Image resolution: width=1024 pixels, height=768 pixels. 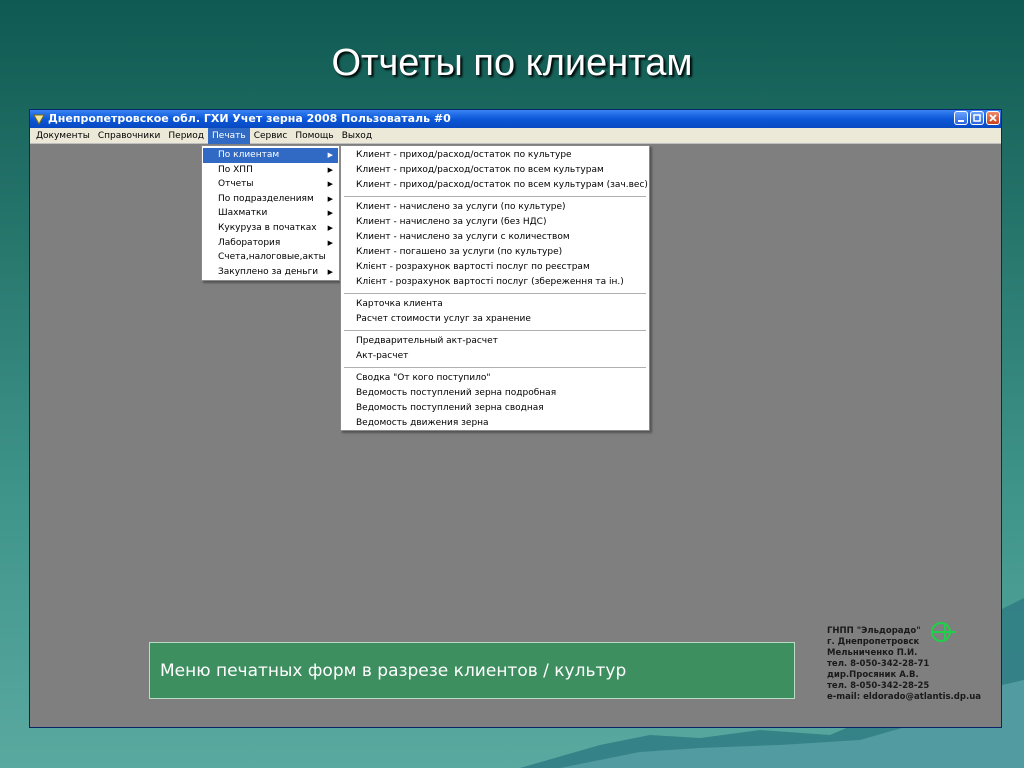 What do you see at coordinates (243, 213) in the screenshot?
I see `menu-item-label: Шахматки` at bounding box center [243, 213].